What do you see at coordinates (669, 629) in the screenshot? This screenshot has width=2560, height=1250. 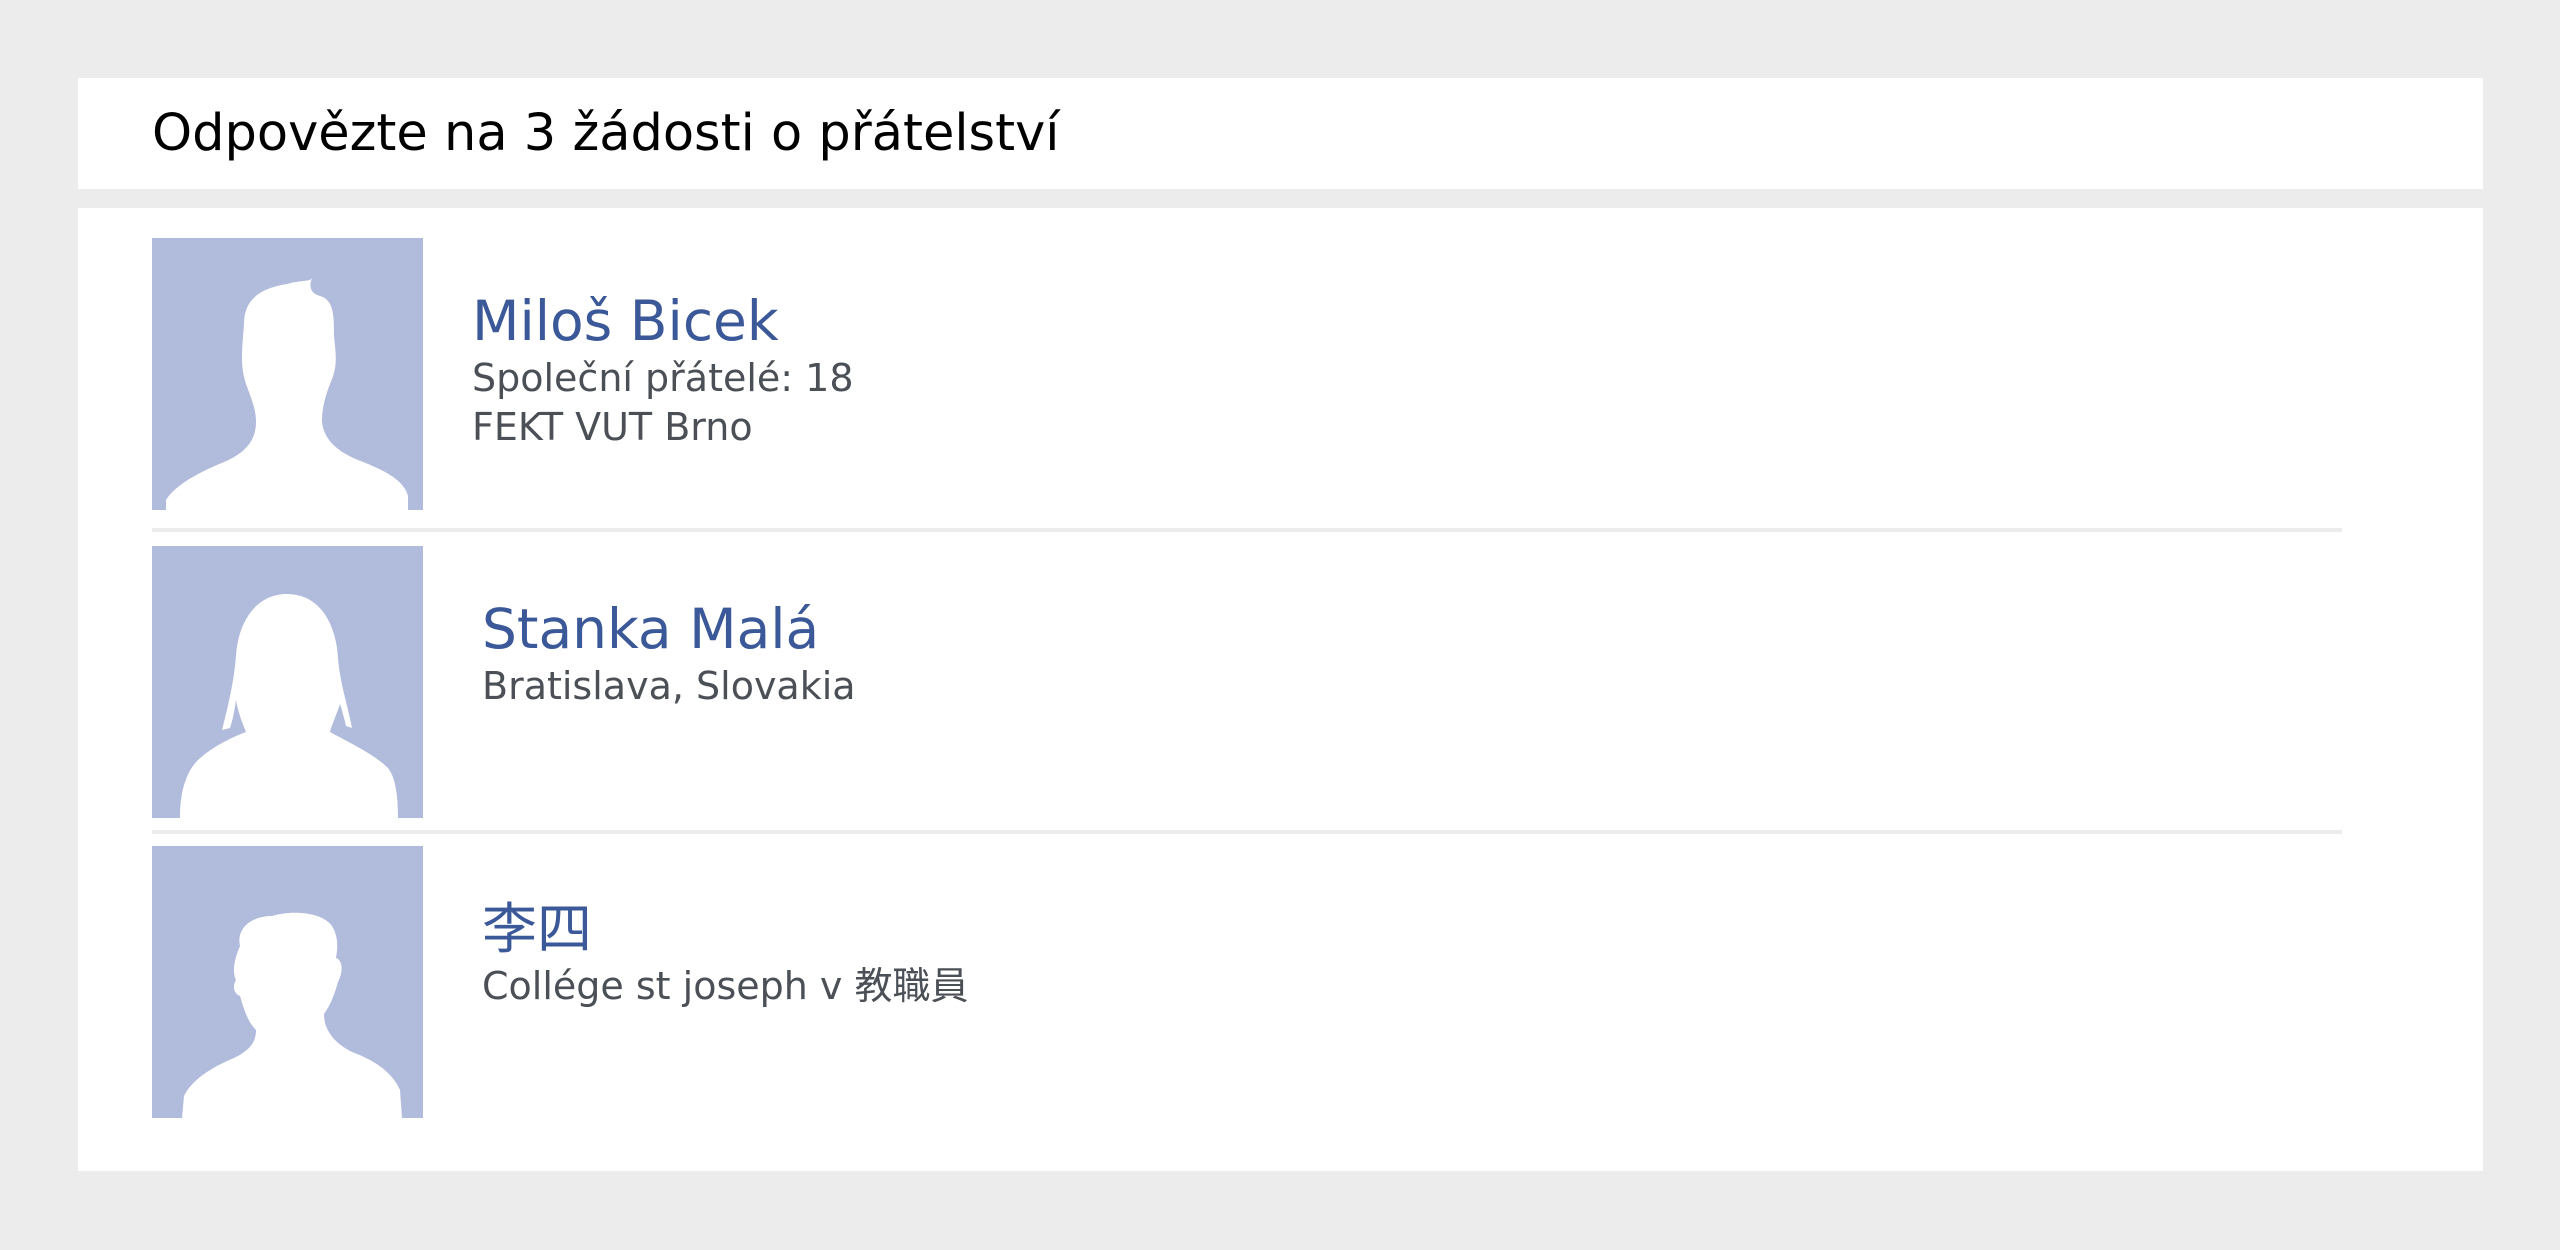 I see `requester-name-link: Stanka Malá` at bounding box center [669, 629].